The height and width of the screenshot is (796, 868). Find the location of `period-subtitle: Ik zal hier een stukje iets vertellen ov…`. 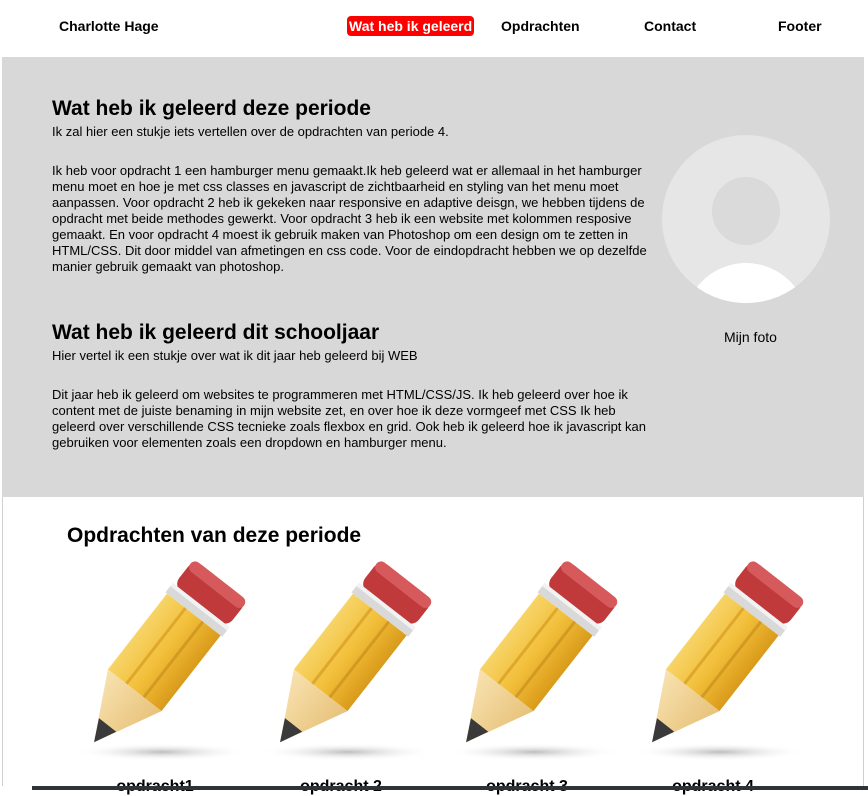

period-subtitle: Ik zal hier een stukje iets vertellen ov… is located at coordinates (250, 131).